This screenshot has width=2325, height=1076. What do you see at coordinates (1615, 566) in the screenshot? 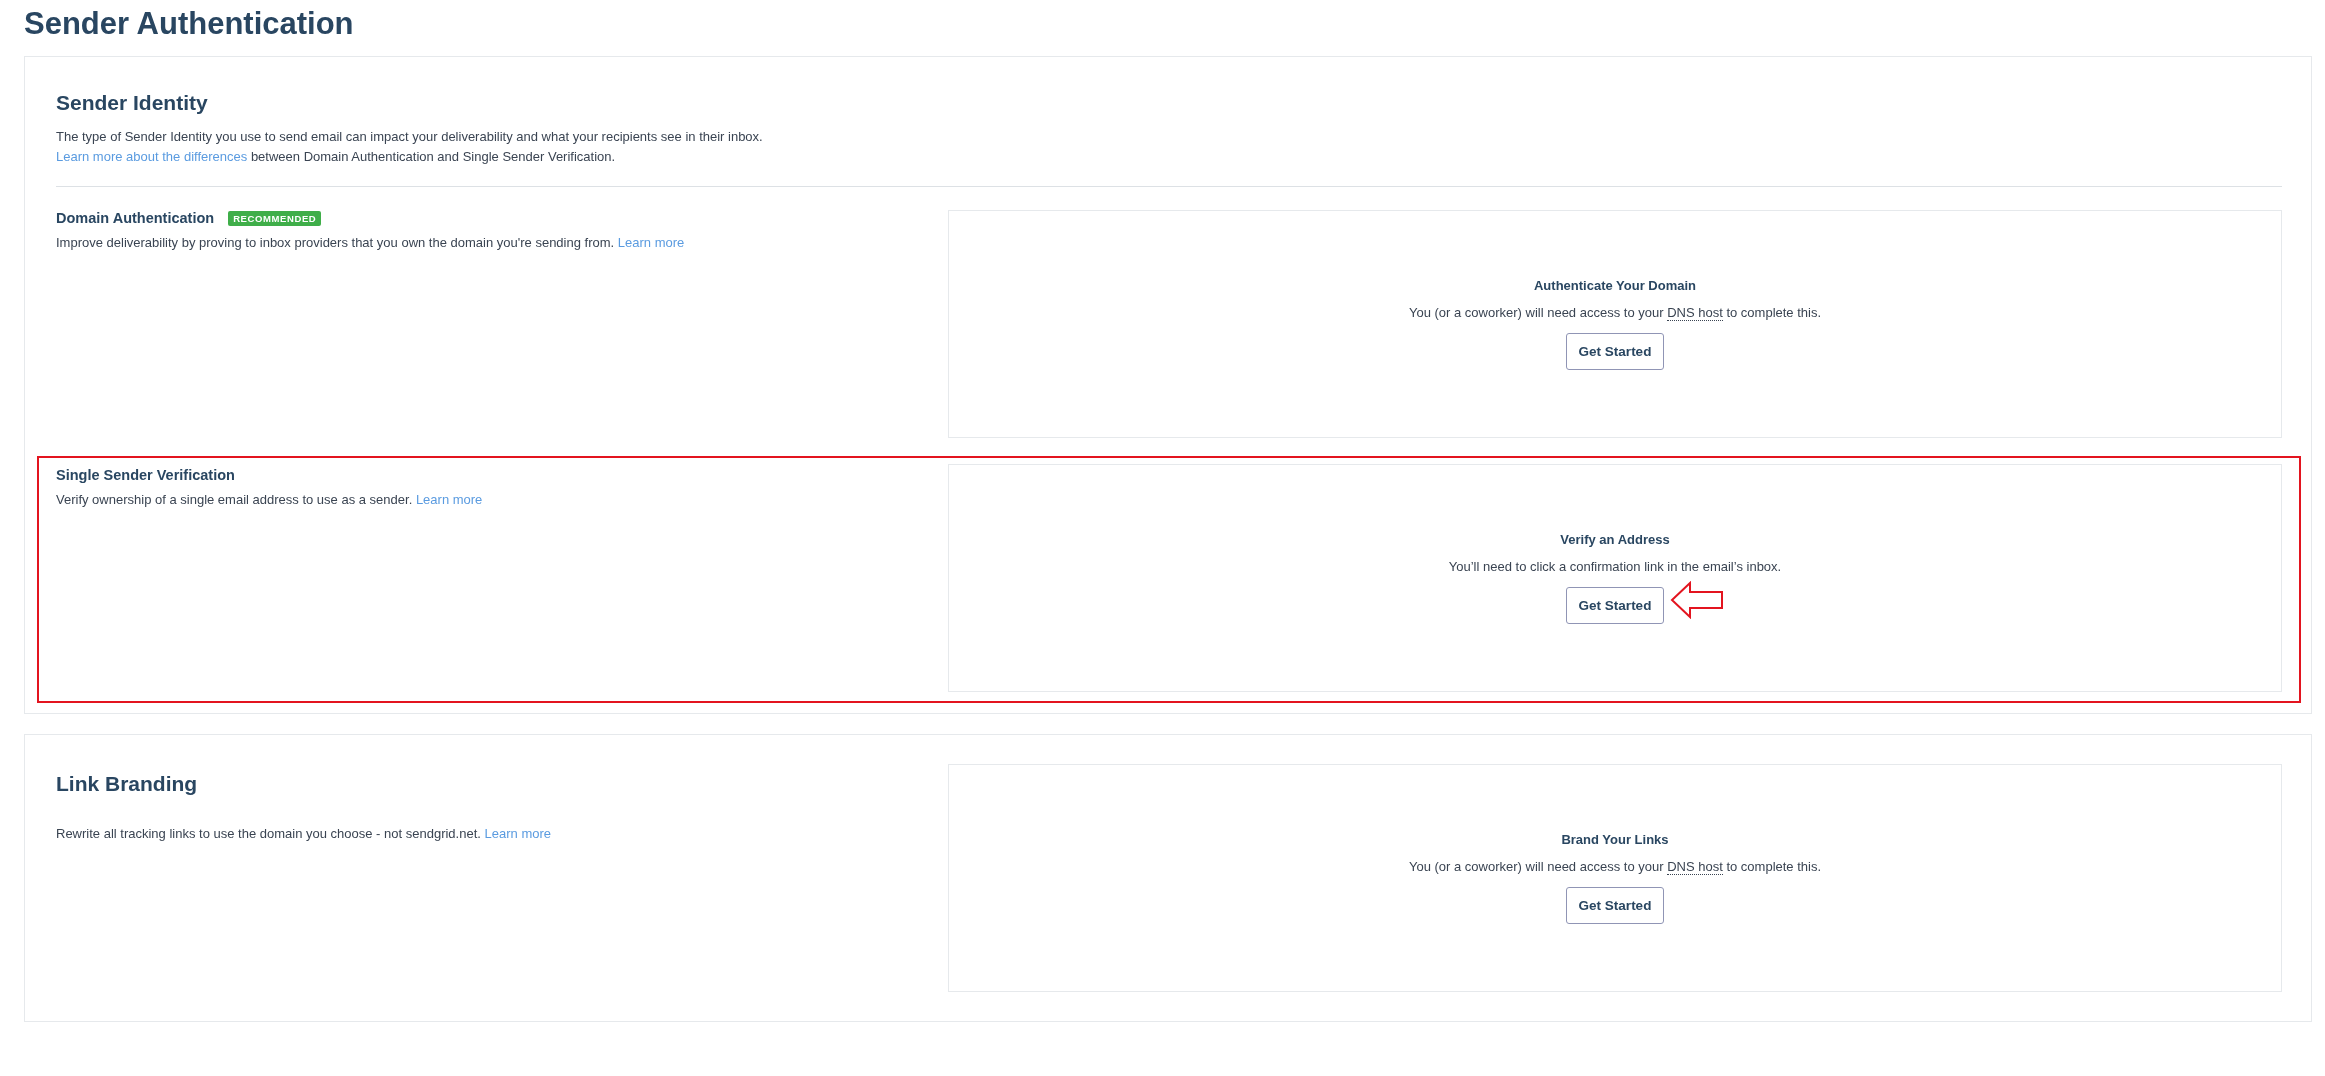
I see `card-text: You’ll need to click a confirmation link in the email’s inbox.` at bounding box center [1615, 566].